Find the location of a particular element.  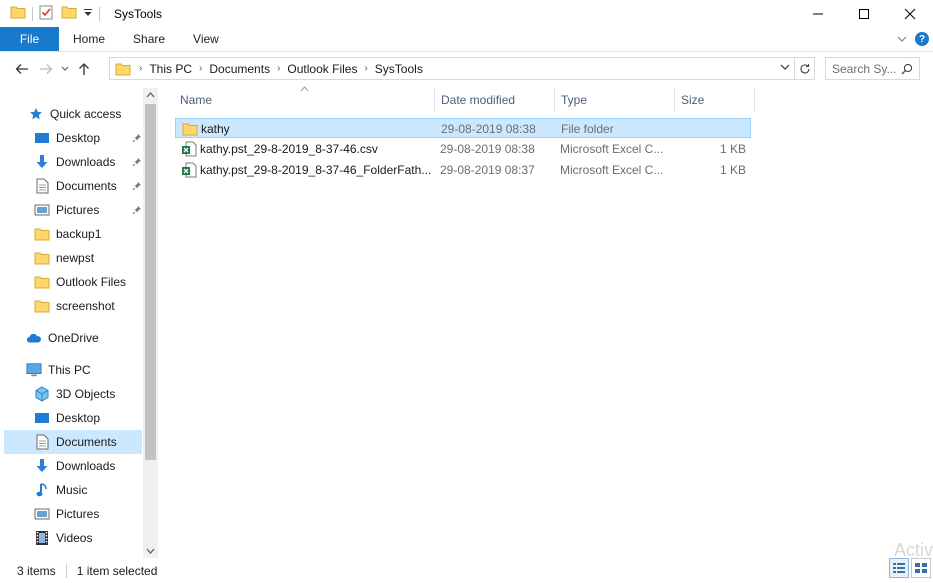

window-title: SysTools is located at coordinates (138, 13).